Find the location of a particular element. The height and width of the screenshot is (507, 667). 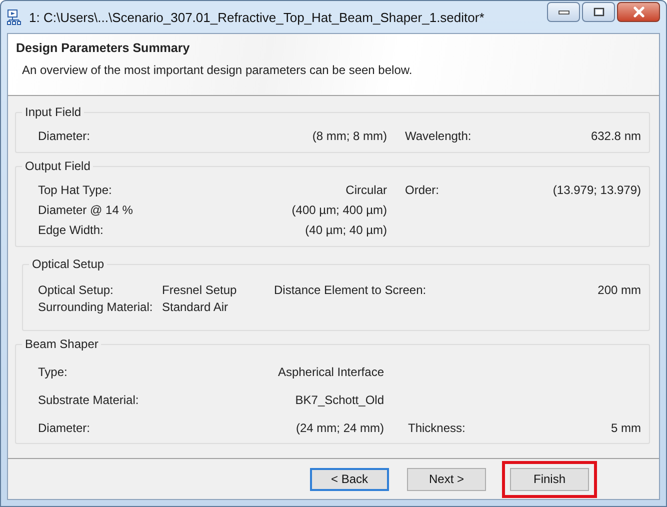

close-icon is located at coordinates (639, 12).